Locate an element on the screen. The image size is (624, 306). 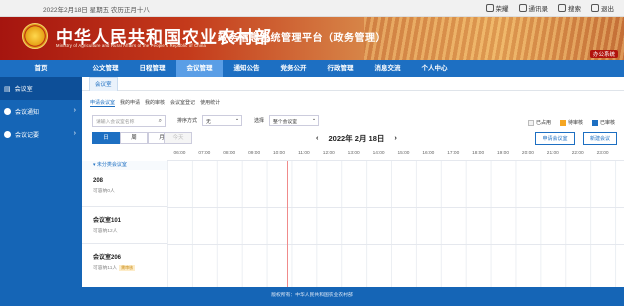
room-row: 会议室206 可容纳11人 需审核 is located at coordinates (124, 262).